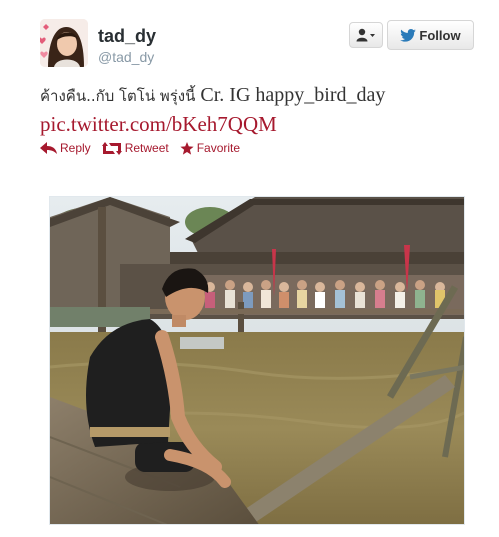 This screenshot has width=499, height=537. I want to click on avatar, so click(64, 43).